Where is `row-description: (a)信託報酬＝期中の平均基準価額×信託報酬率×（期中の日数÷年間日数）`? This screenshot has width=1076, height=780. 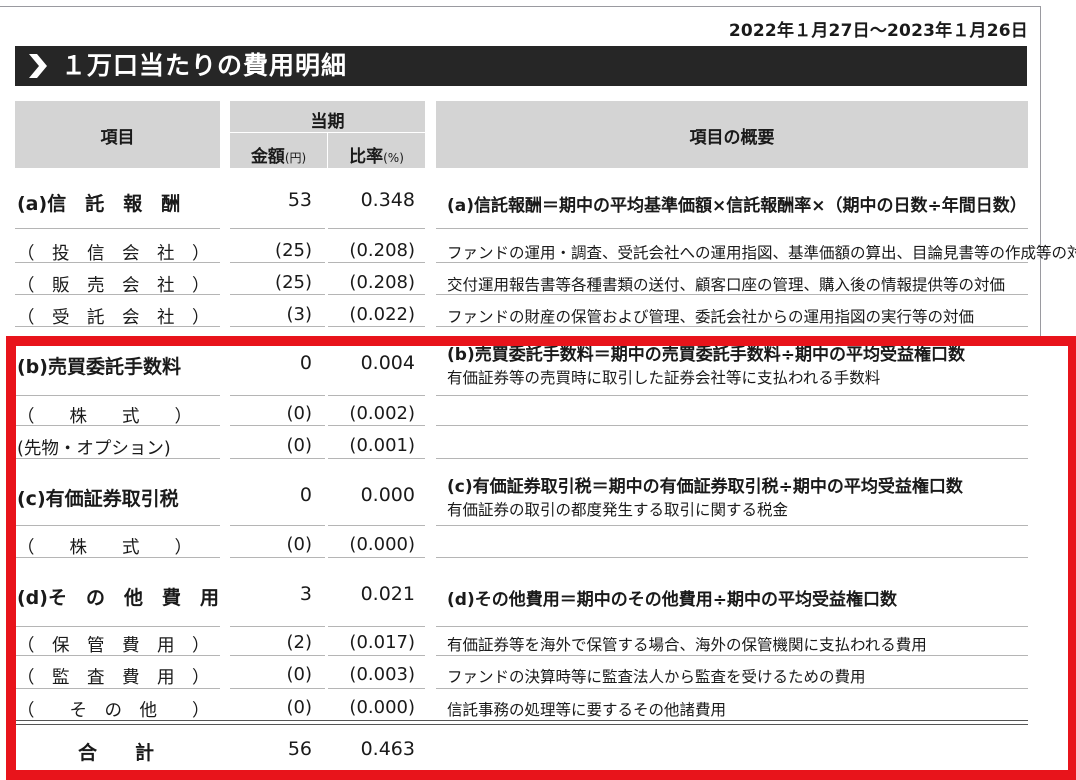 row-description: (a)信託報酬＝期中の平均基準価額×信託報酬率×（期中の日数÷年間日数） is located at coordinates (737, 206).